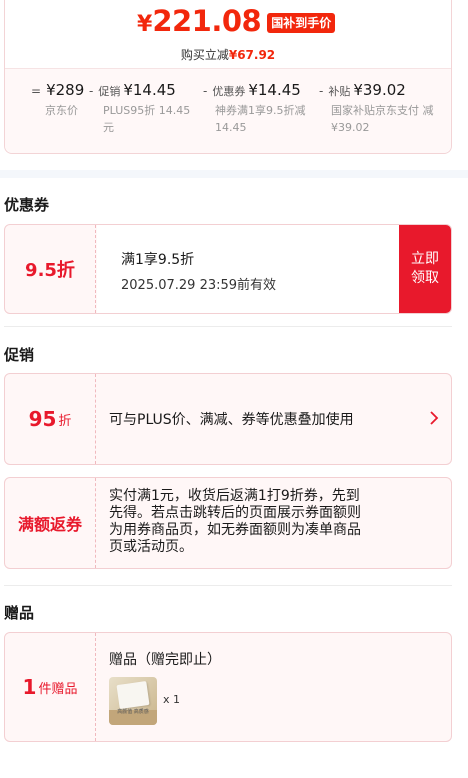 This screenshot has height=778, width=468. I want to click on gift-section-title: 赠品, so click(19, 613).